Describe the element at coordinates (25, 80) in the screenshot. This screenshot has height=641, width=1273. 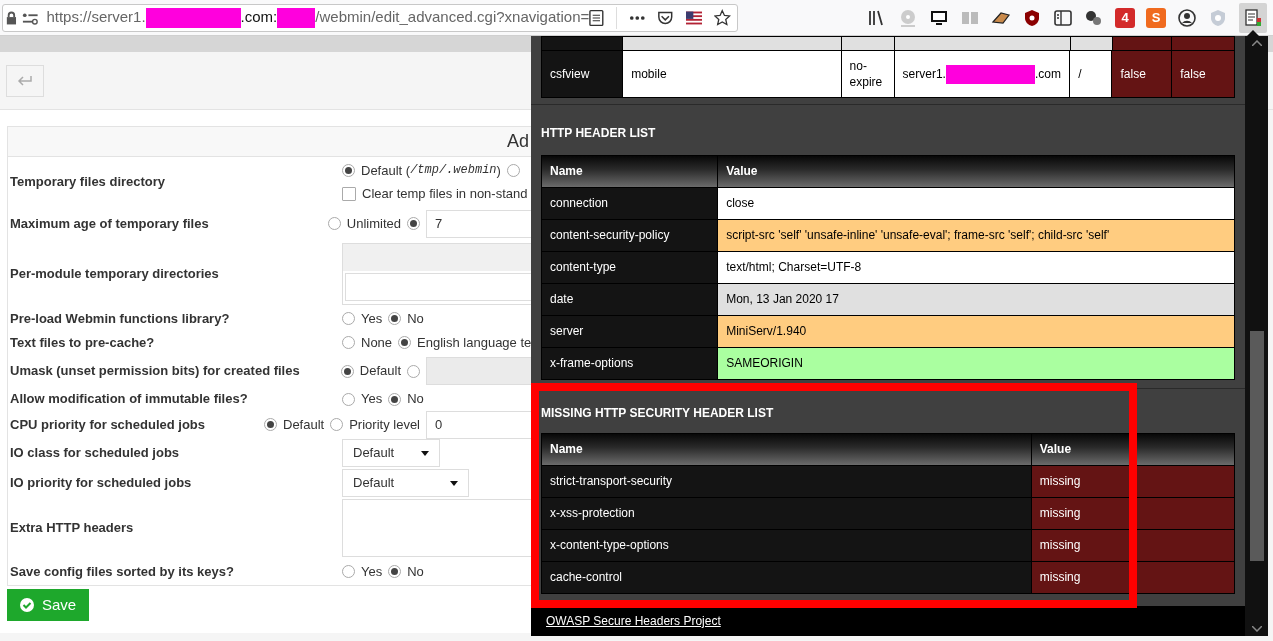
I see `return-icon` at that location.